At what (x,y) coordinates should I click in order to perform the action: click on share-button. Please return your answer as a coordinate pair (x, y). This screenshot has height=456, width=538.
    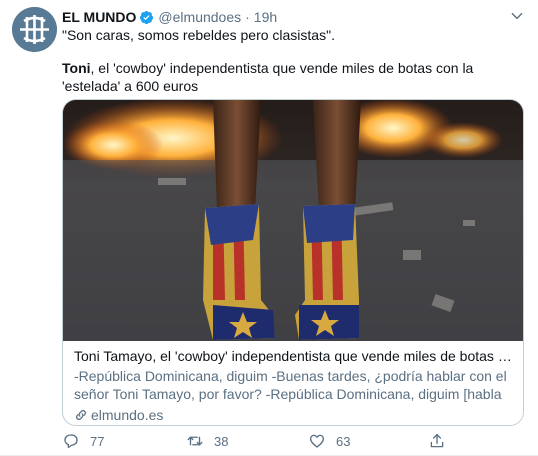
    Looking at the image, I should click on (437, 441).